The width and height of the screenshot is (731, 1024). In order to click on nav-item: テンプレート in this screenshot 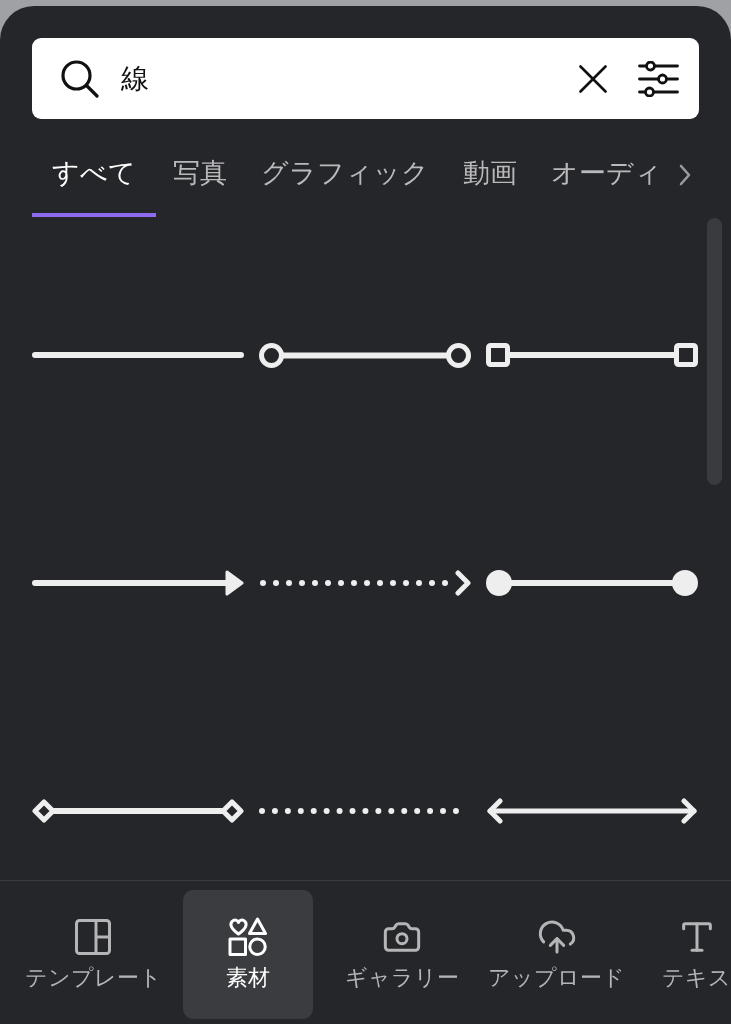, I will do `click(93, 954)`.